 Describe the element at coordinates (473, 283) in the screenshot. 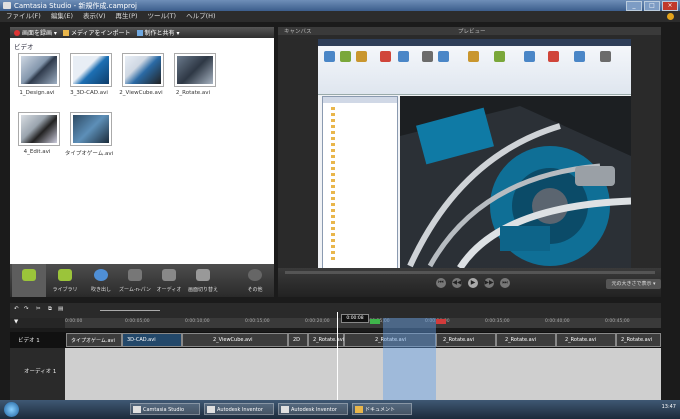

I see `play-button: ▶` at that location.